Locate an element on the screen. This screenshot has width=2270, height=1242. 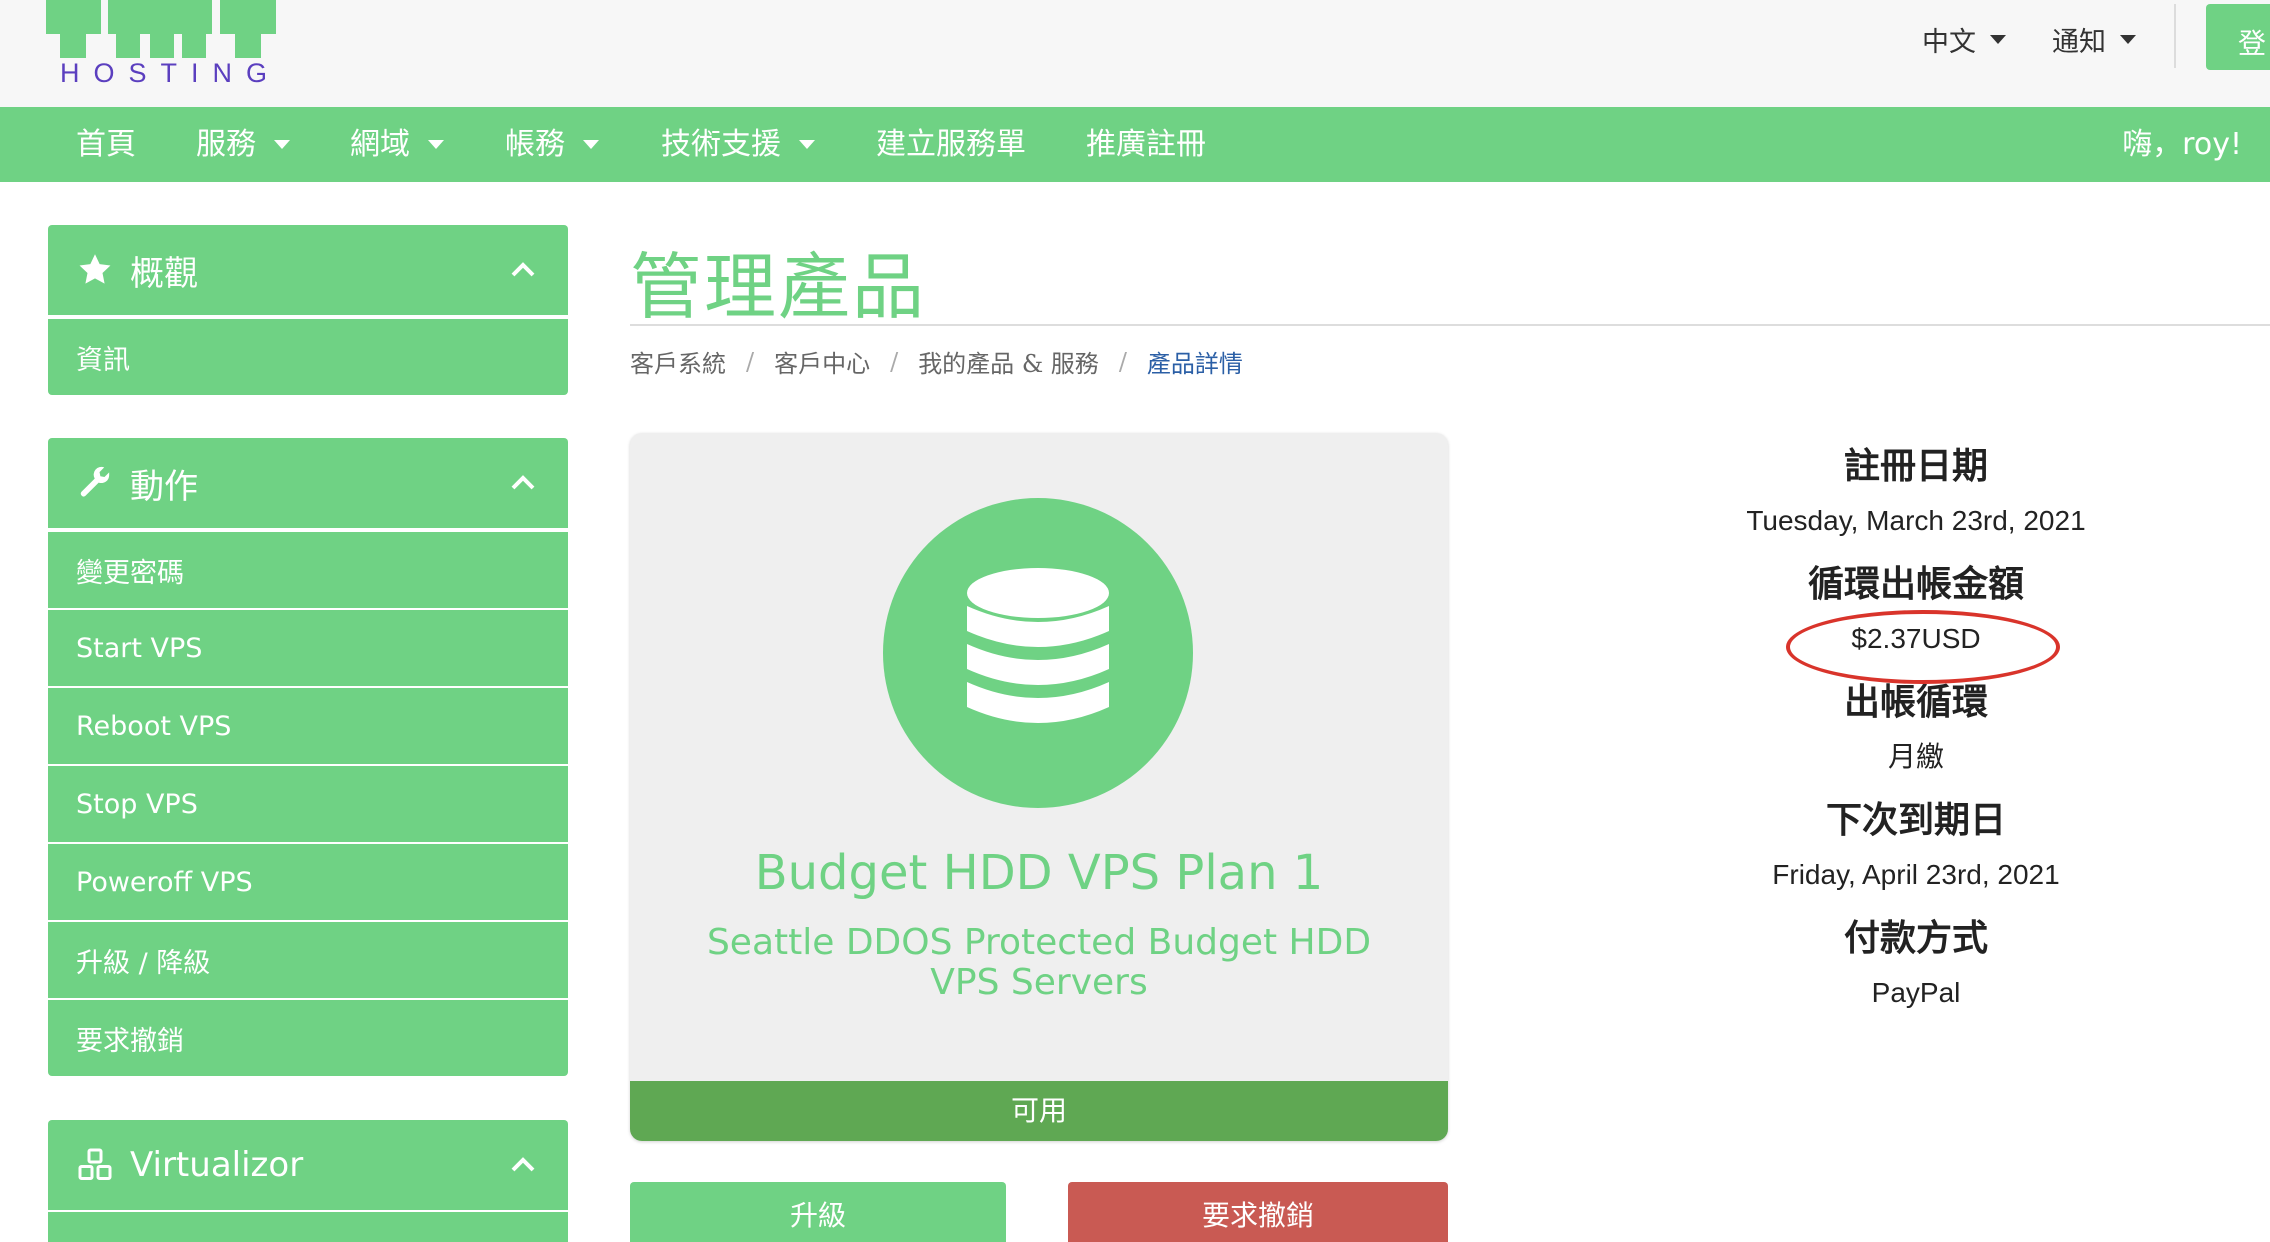
sidebar-item-label: 變更密碼 is located at coordinates (130, 573).